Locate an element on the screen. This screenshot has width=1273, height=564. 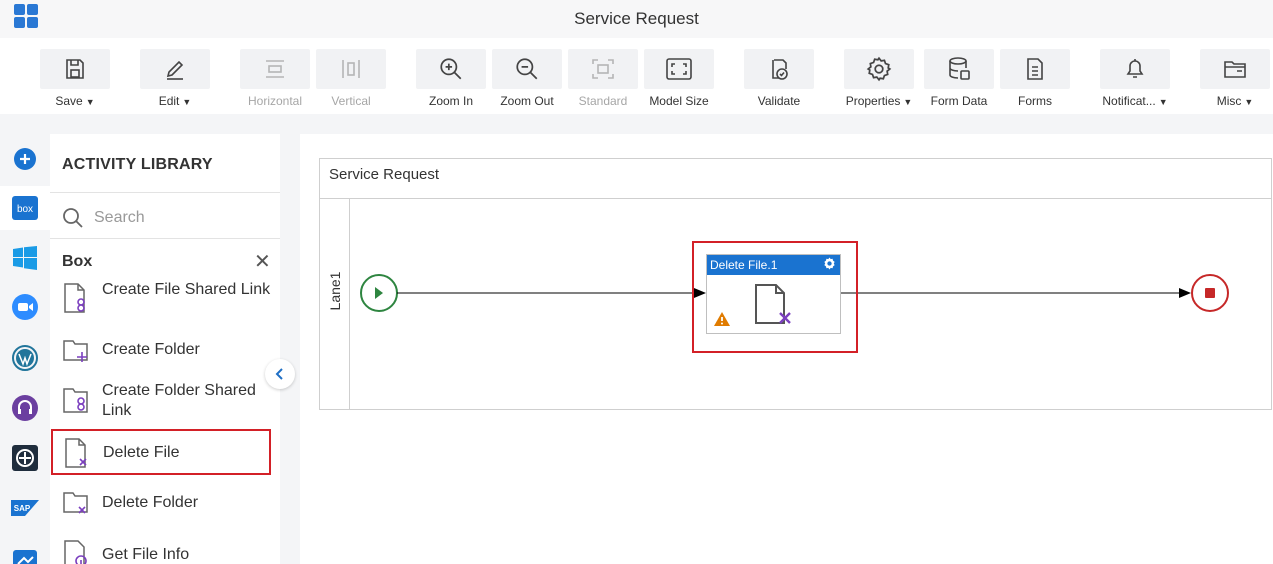
task-delete-file: Delete File.1 is located at coordinates (773, 294).